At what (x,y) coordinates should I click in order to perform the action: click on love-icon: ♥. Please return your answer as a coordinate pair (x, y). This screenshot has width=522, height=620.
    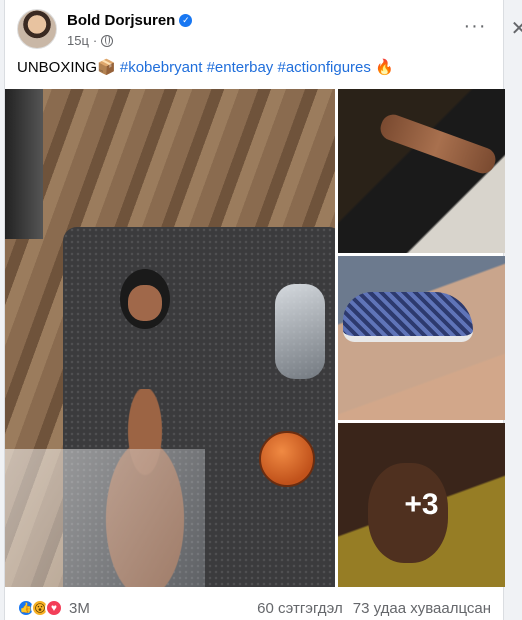
    Looking at the image, I should click on (54, 608).